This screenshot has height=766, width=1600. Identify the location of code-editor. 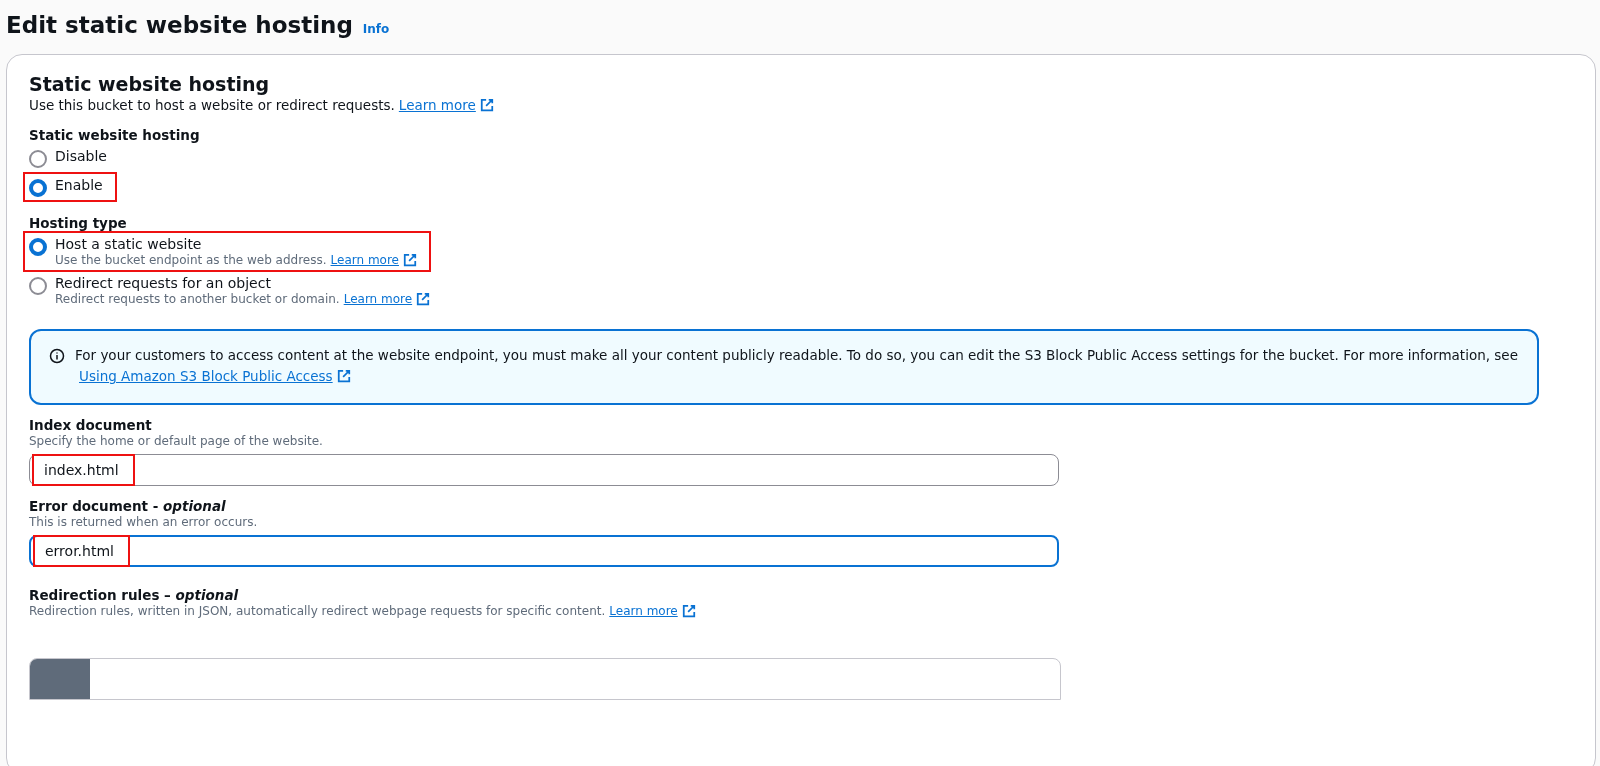
(545, 678).